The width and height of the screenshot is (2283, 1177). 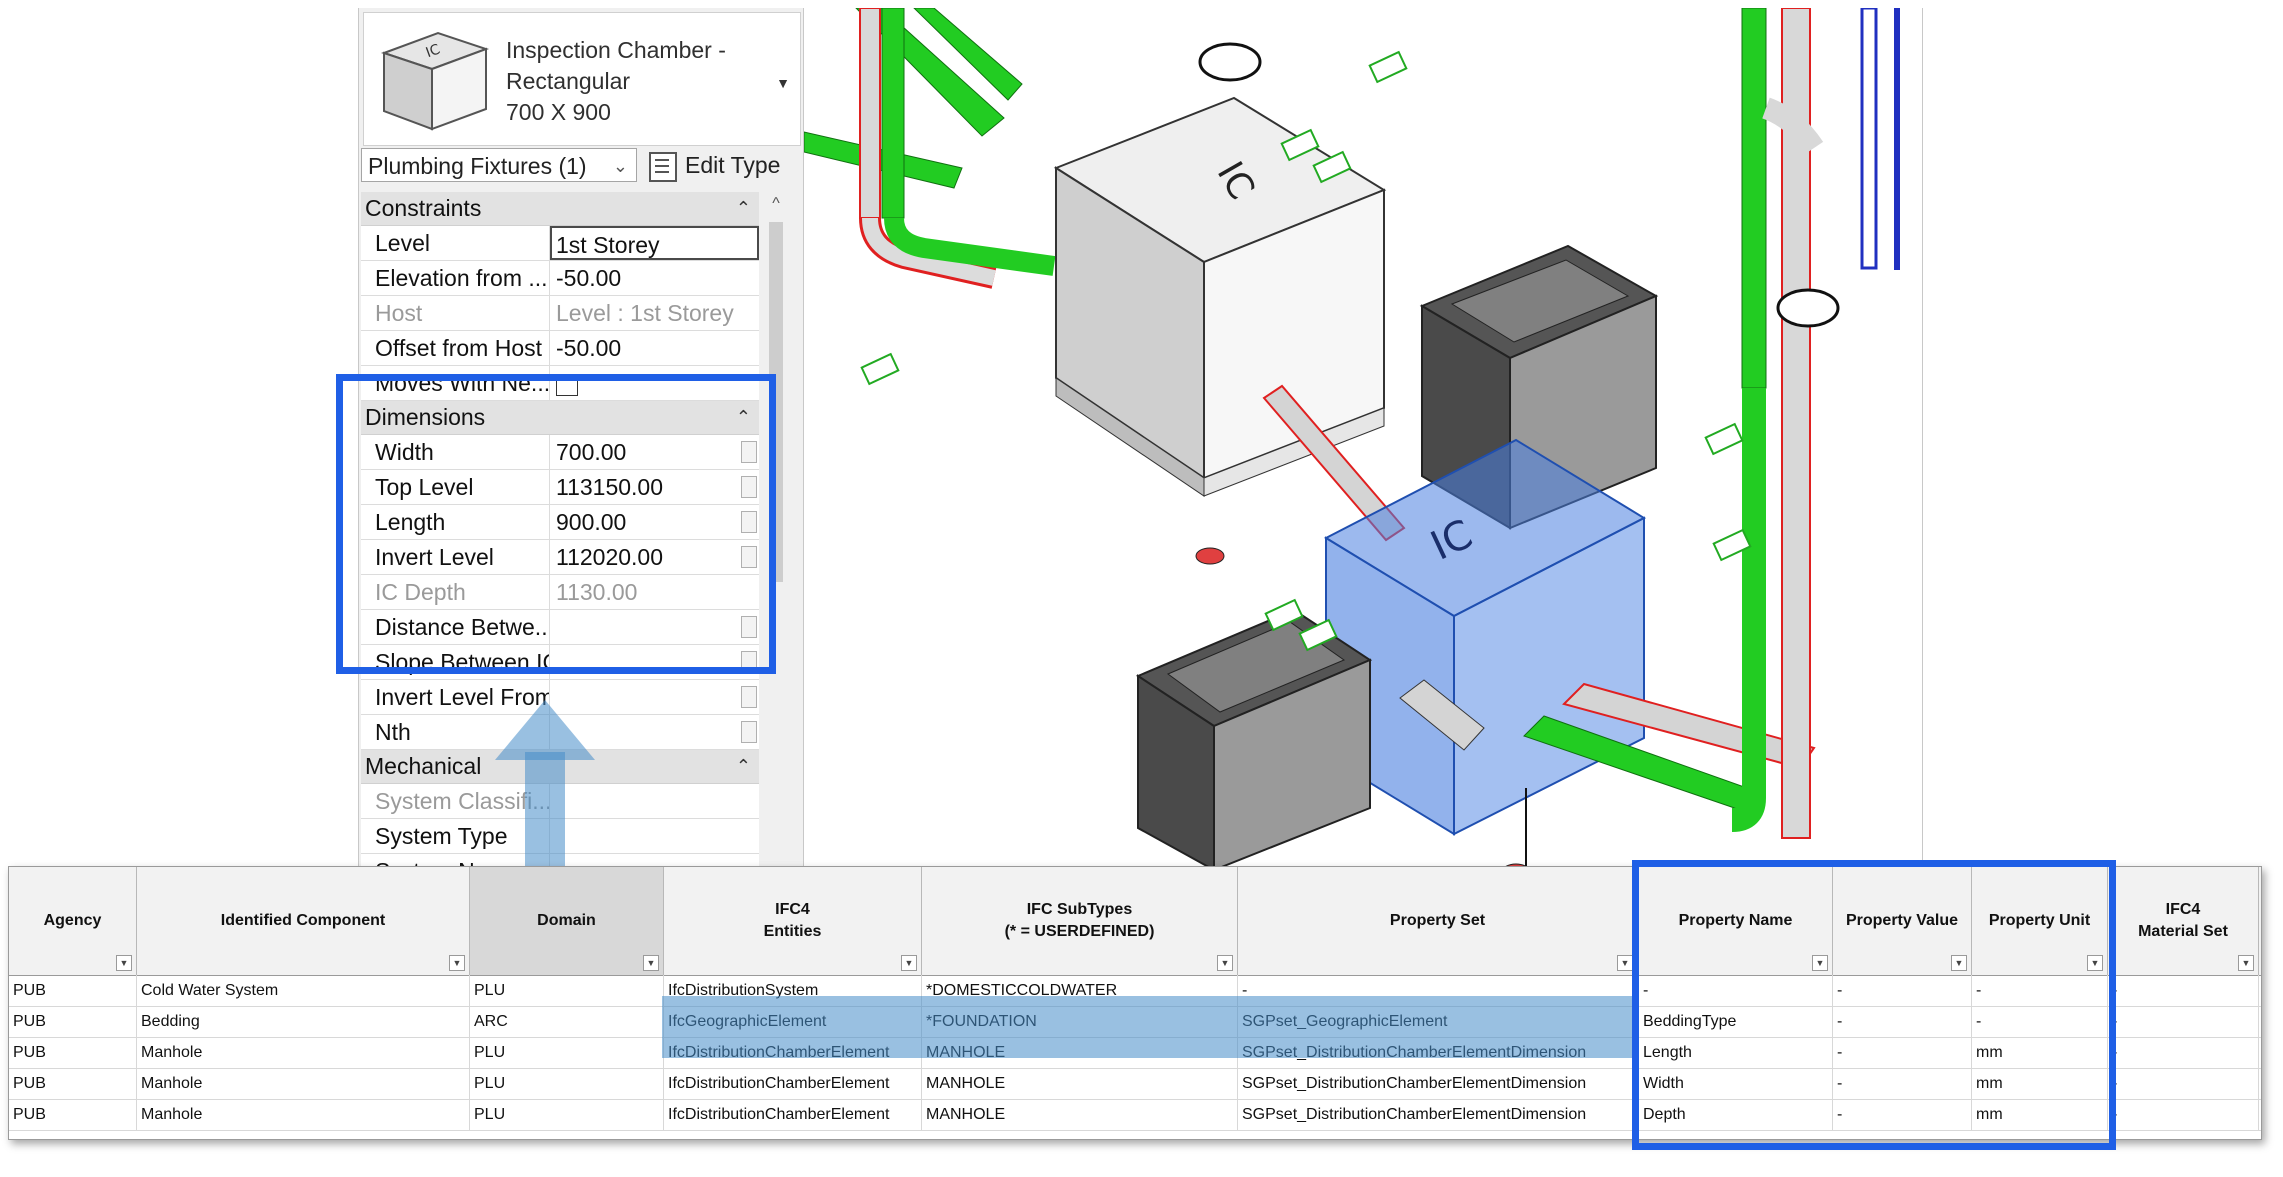 I want to click on column-header: Agency ▼, so click(x=73, y=921).